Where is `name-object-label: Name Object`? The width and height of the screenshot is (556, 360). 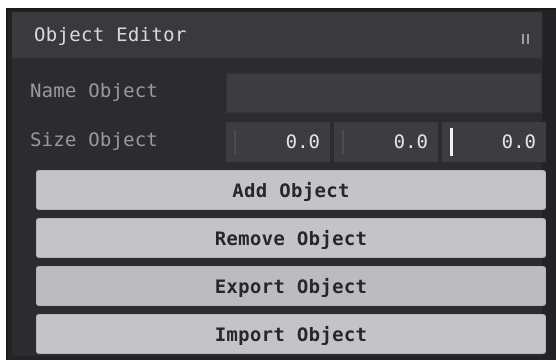 name-object-label: Name Object is located at coordinates (94, 91).